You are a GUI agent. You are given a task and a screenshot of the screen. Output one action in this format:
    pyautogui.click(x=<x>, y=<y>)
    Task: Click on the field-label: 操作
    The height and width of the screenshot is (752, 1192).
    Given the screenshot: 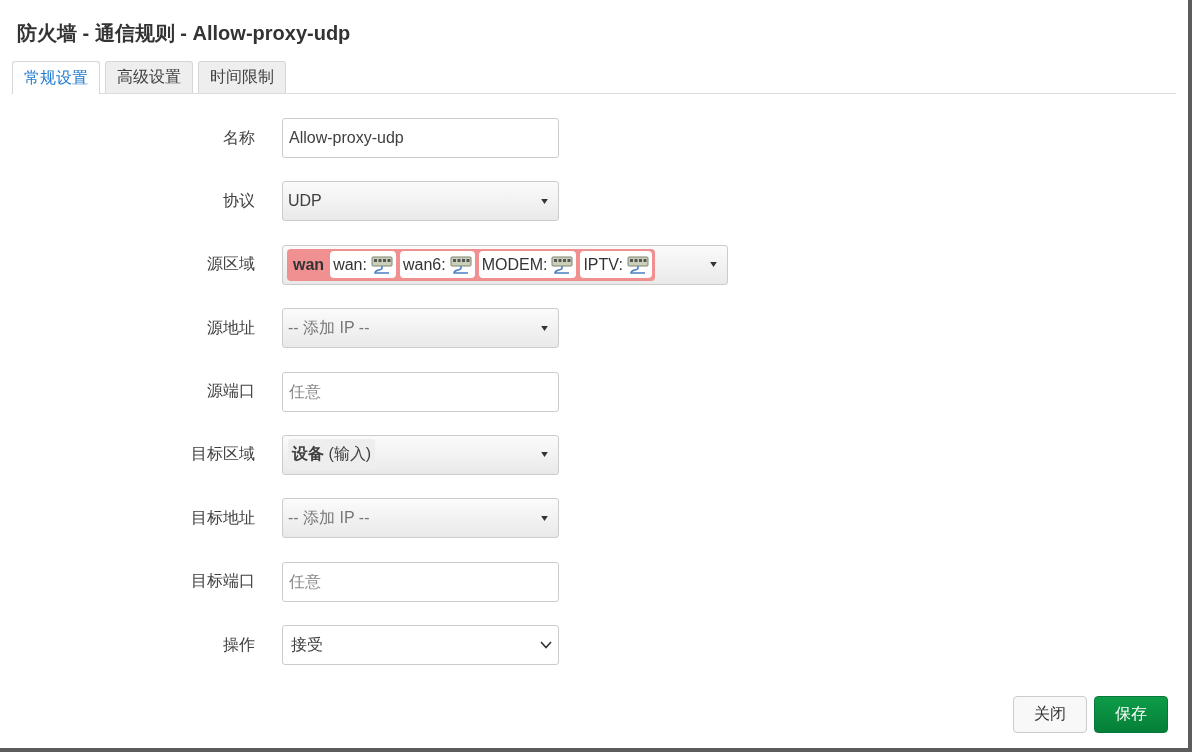 What is the action you would take?
    pyautogui.click(x=239, y=644)
    